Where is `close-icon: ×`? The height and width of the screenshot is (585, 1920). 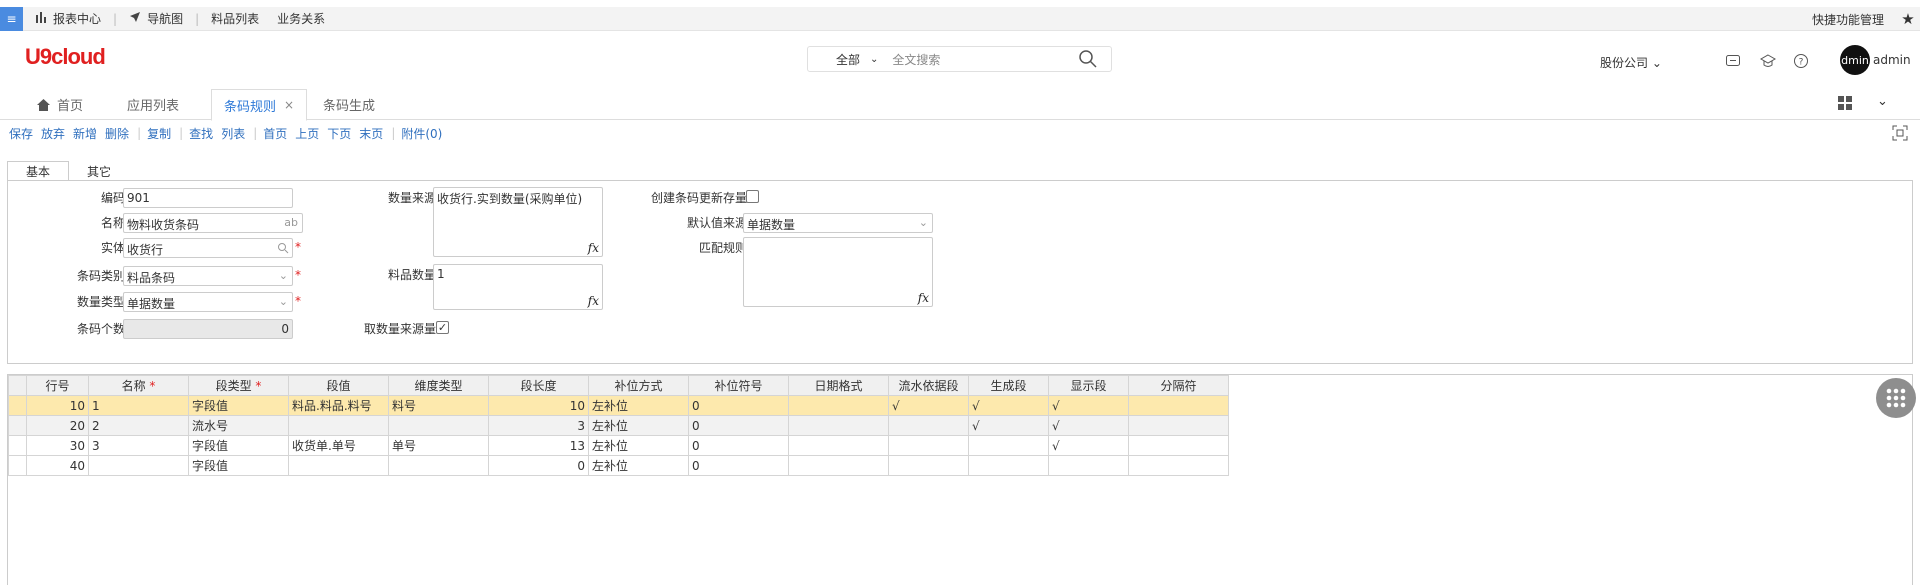
close-icon: × is located at coordinates (289, 105).